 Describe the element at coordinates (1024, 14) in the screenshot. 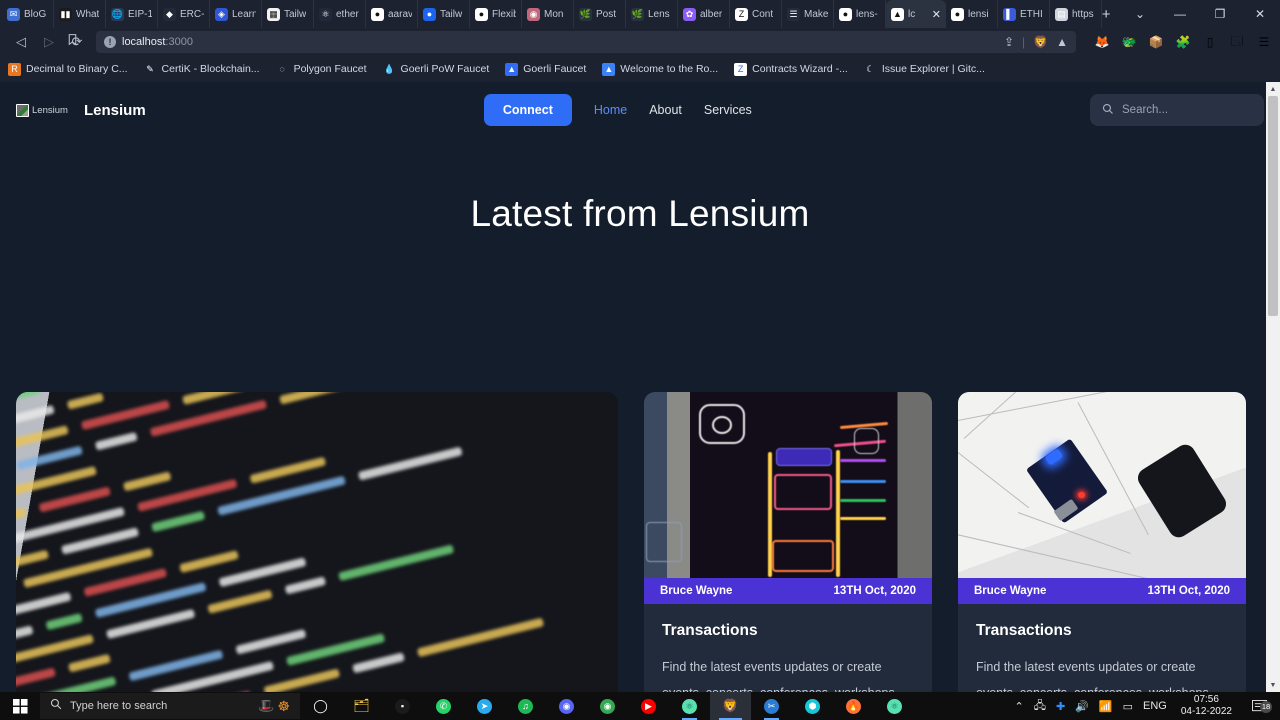

I see `browser-tab: ▌ ETHI` at that location.